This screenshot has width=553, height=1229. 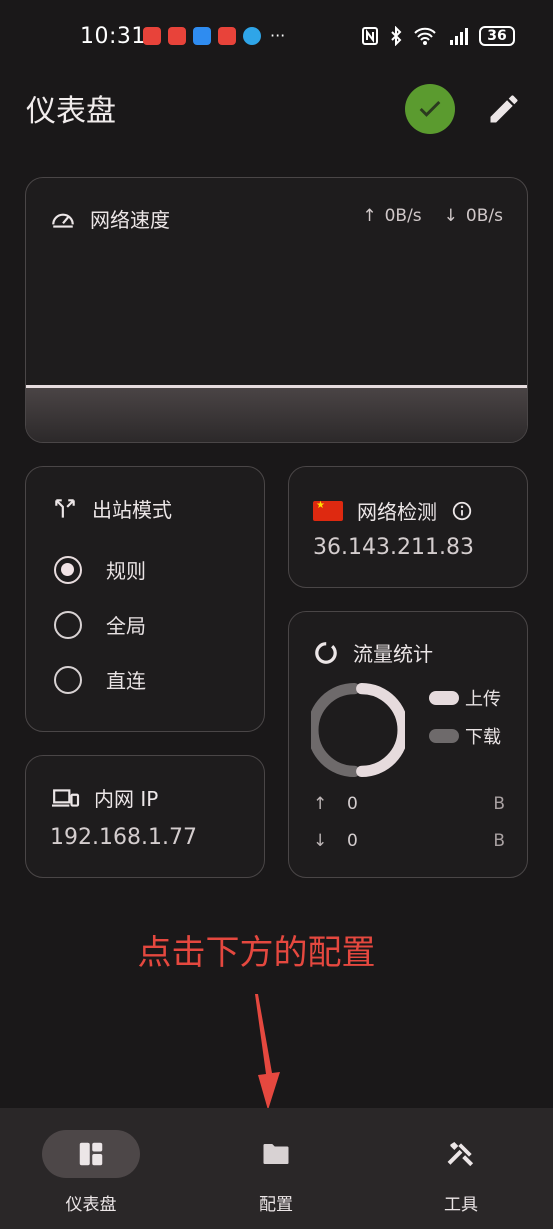 I want to click on legend-download-swatch, so click(x=444, y=736).